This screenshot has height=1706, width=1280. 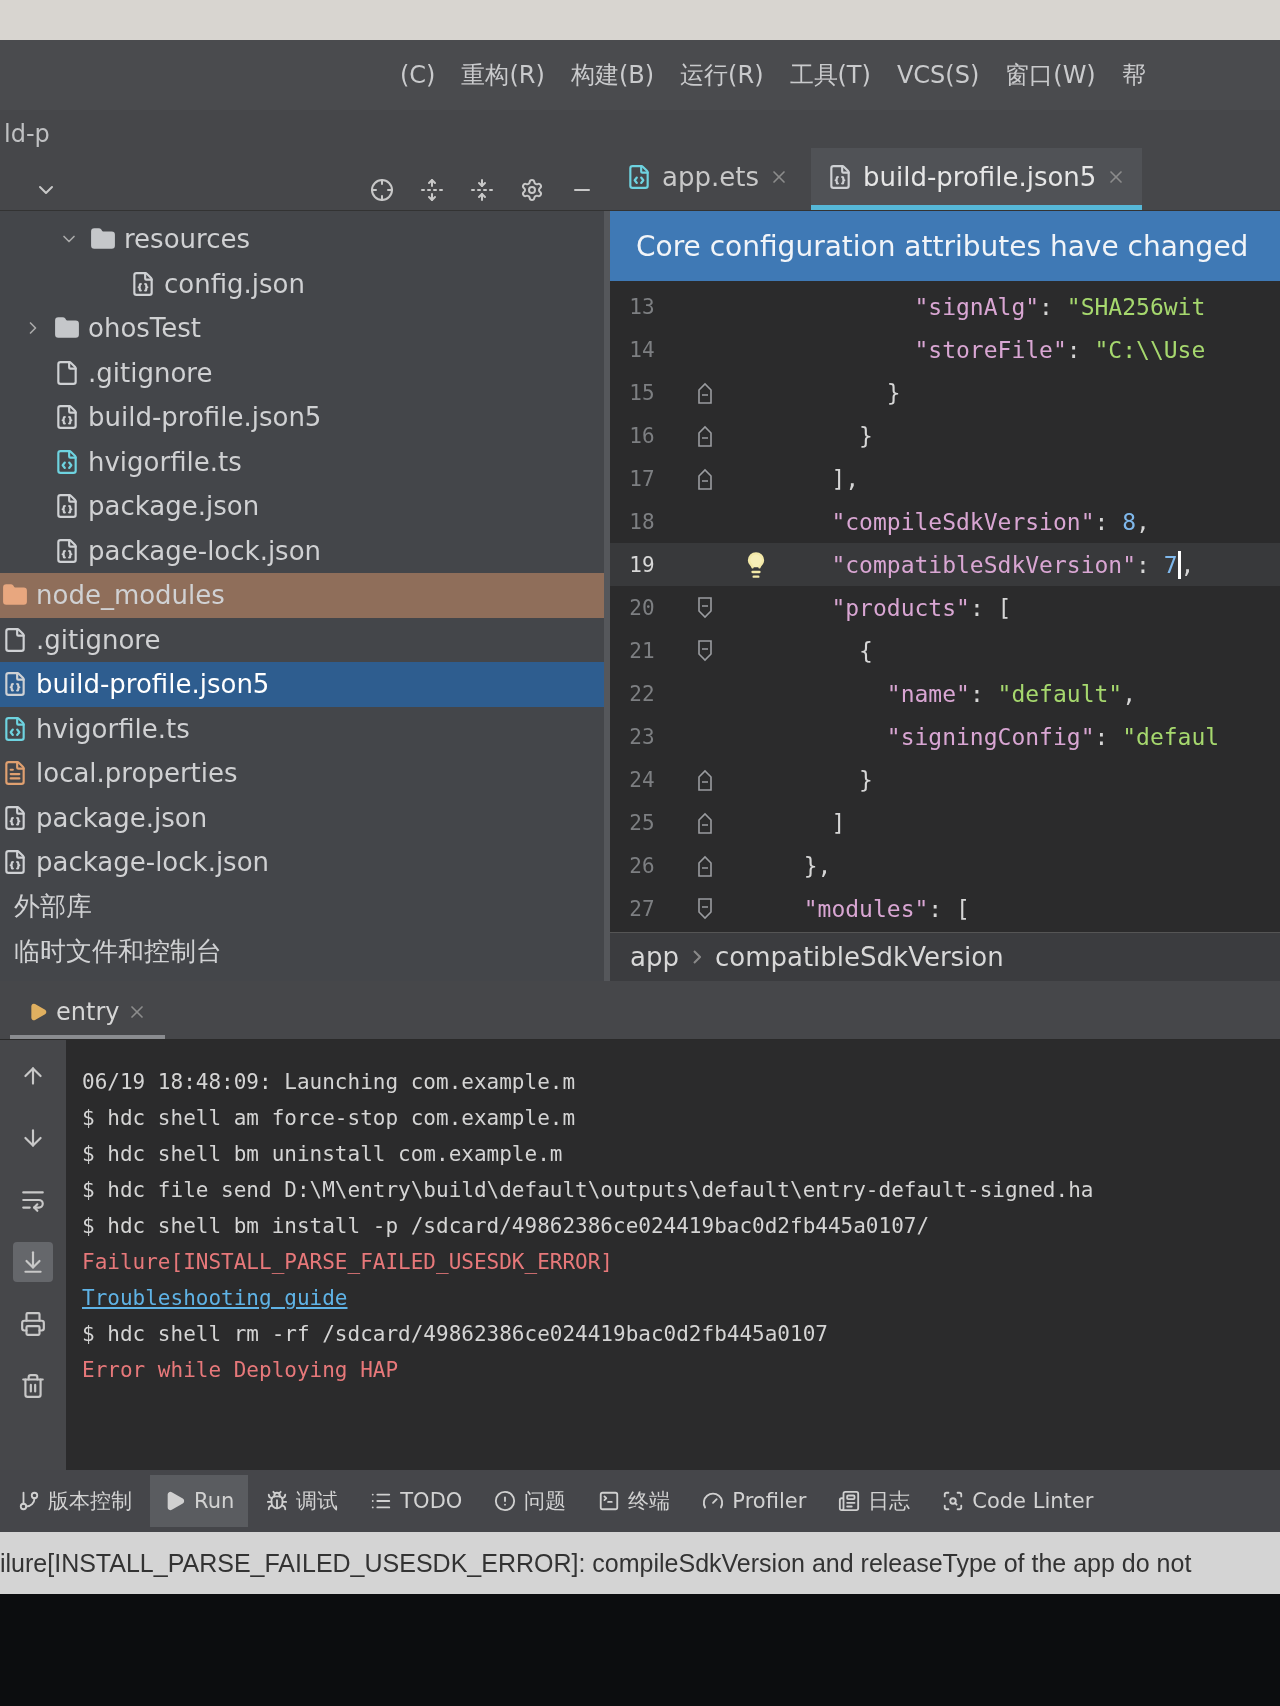 What do you see at coordinates (33, 1386) in the screenshot?
I see `trash-icon` at bounding box center [33, 1386].